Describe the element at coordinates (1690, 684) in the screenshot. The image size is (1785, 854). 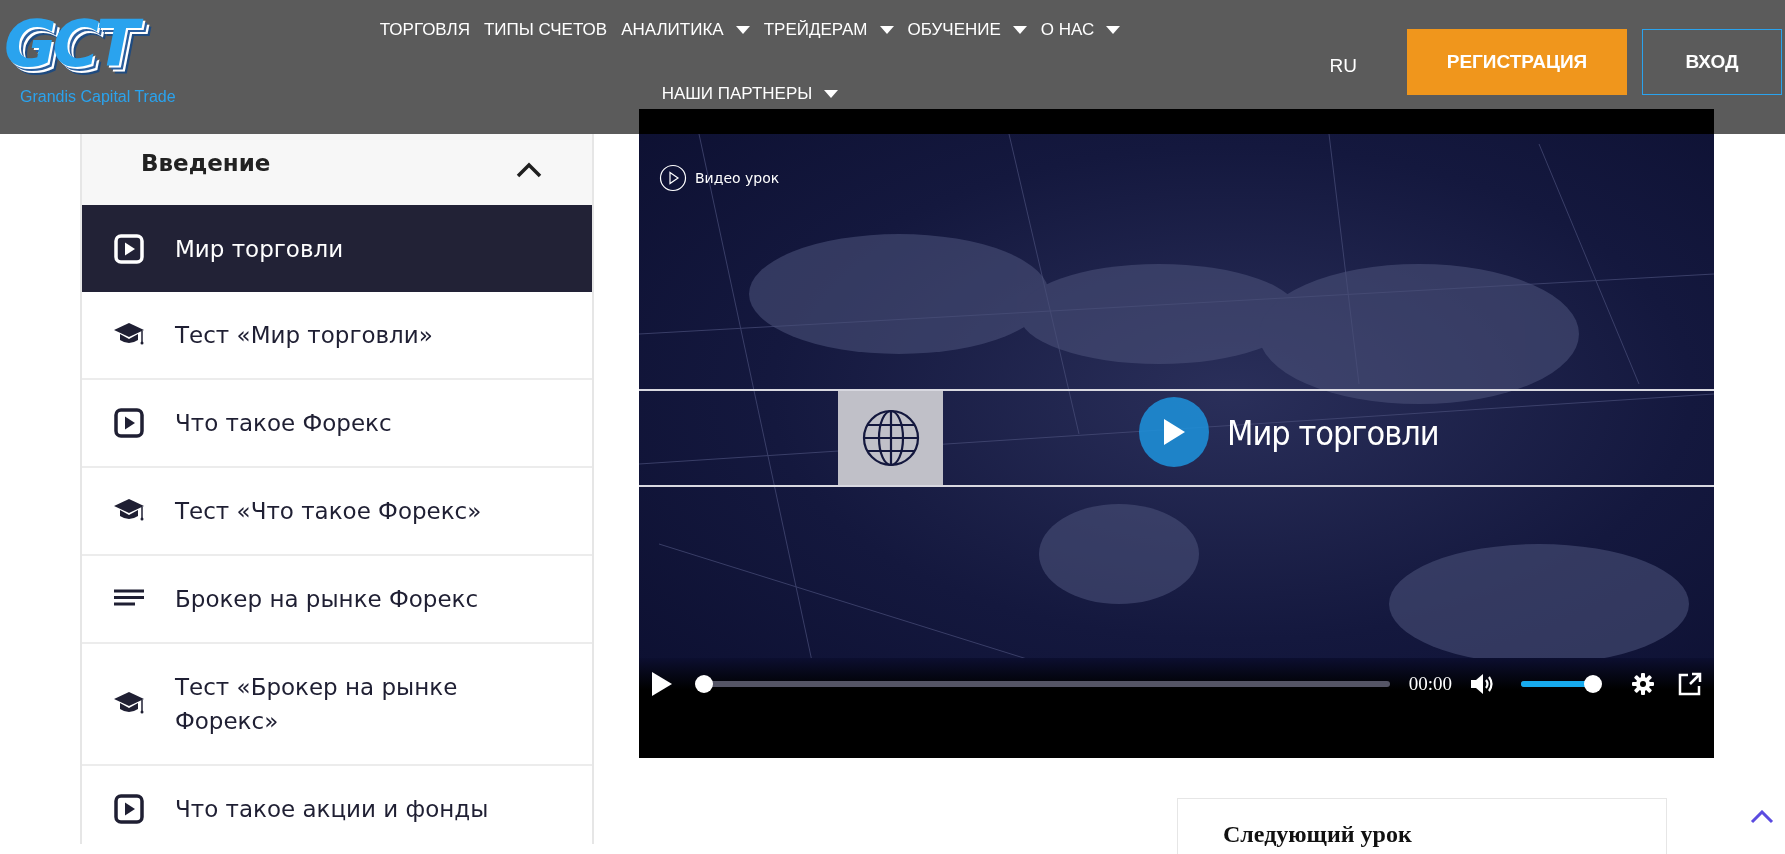
I see `external-link-icon` at that location.